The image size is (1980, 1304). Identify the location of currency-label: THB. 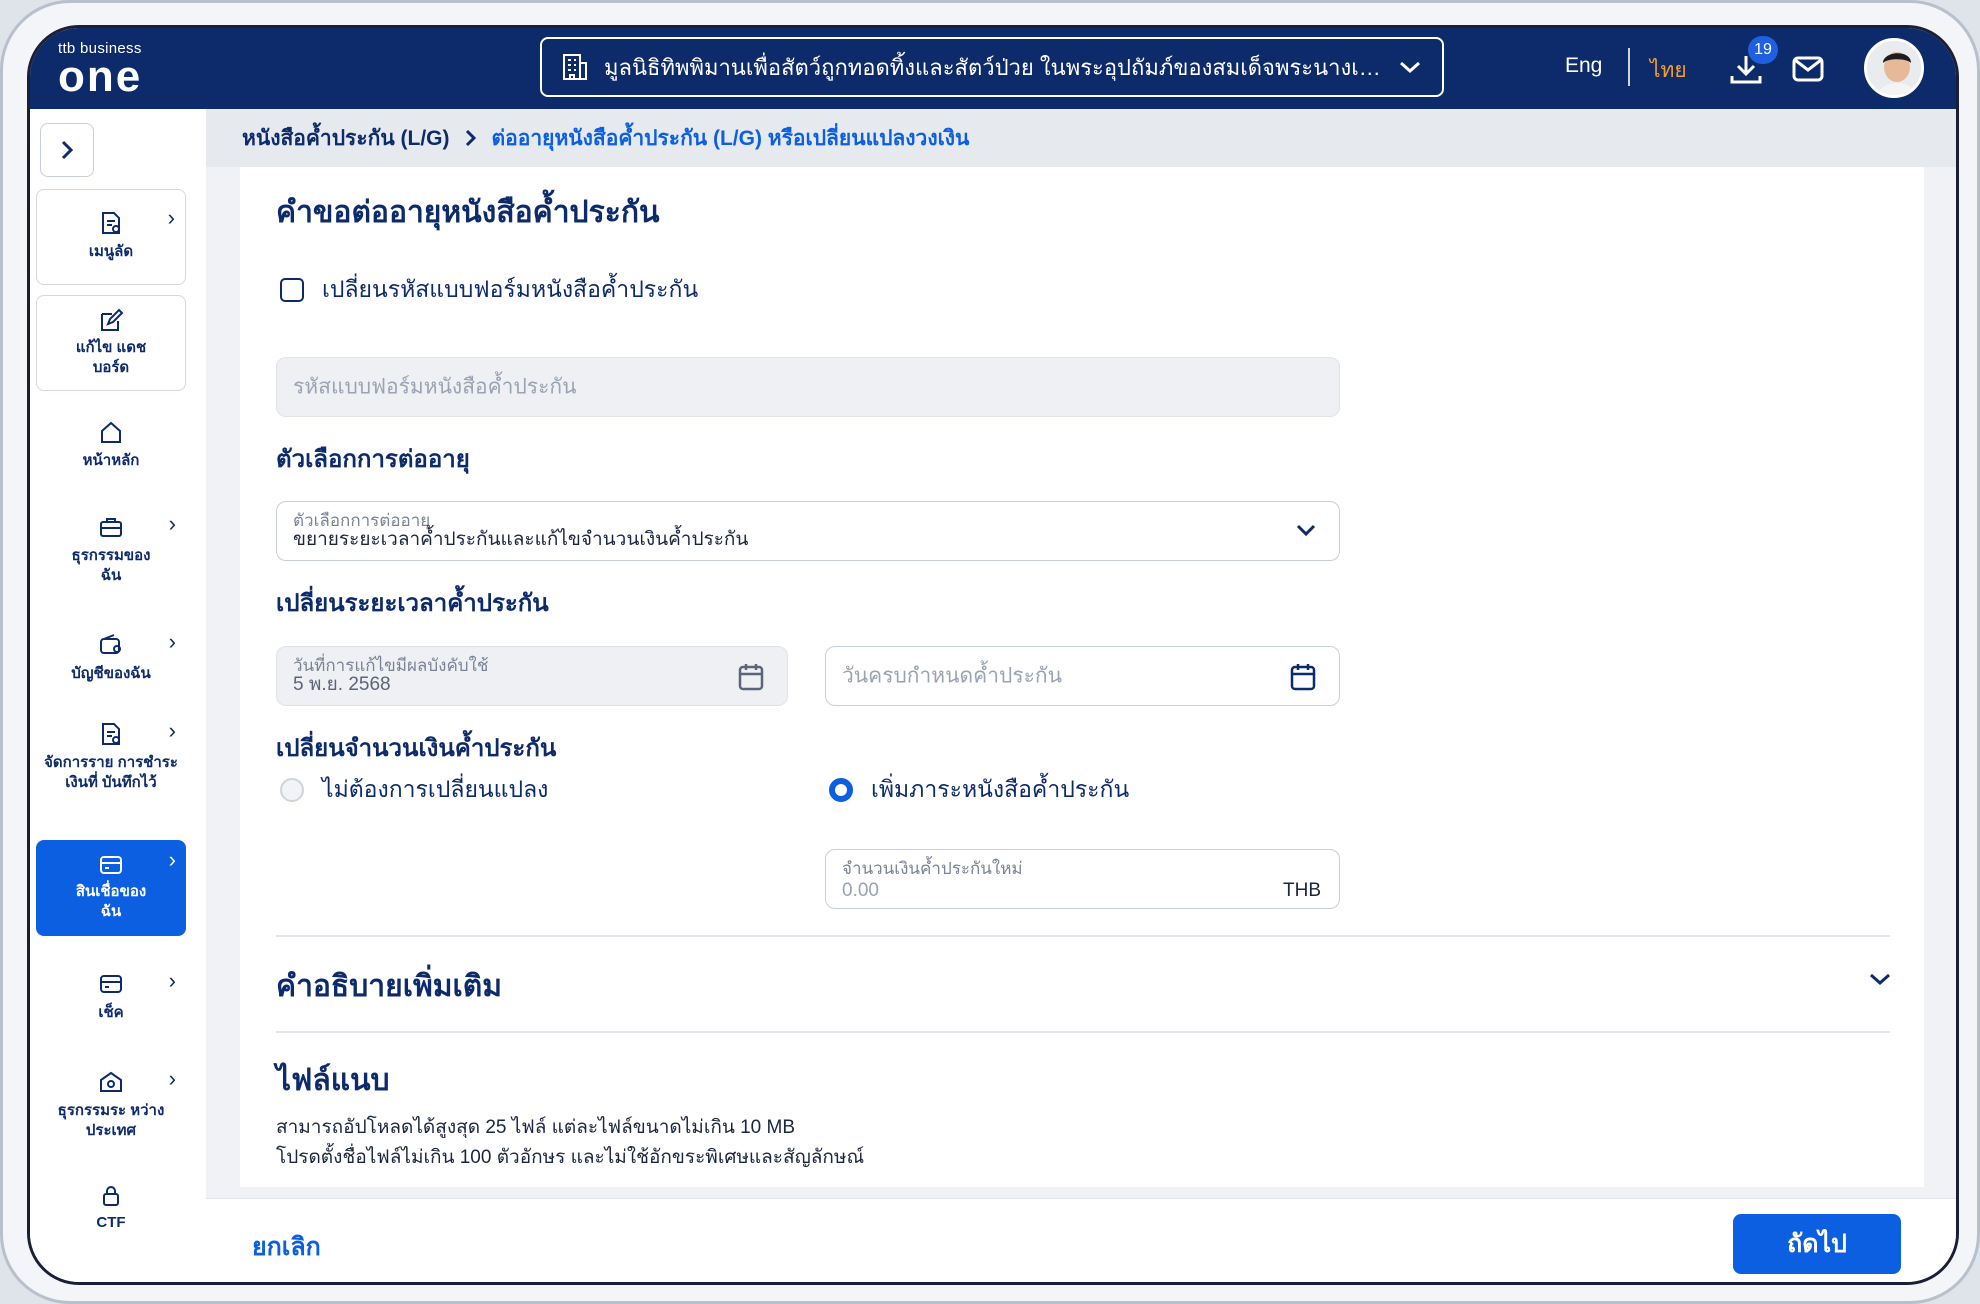
(1302, 890).